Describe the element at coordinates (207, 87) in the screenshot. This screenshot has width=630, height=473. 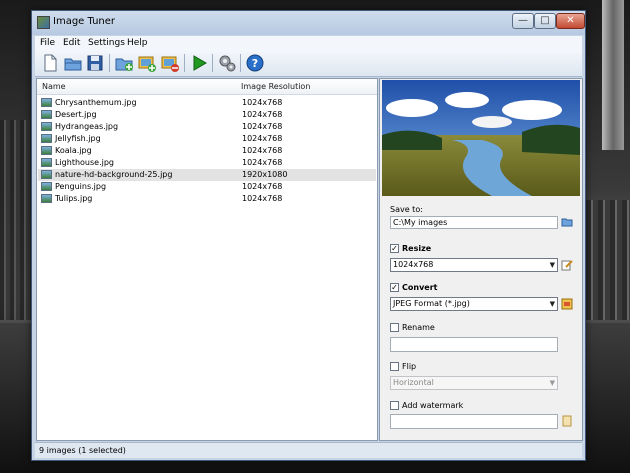
I see `column-header-row: Name Image Resolution` at that location.